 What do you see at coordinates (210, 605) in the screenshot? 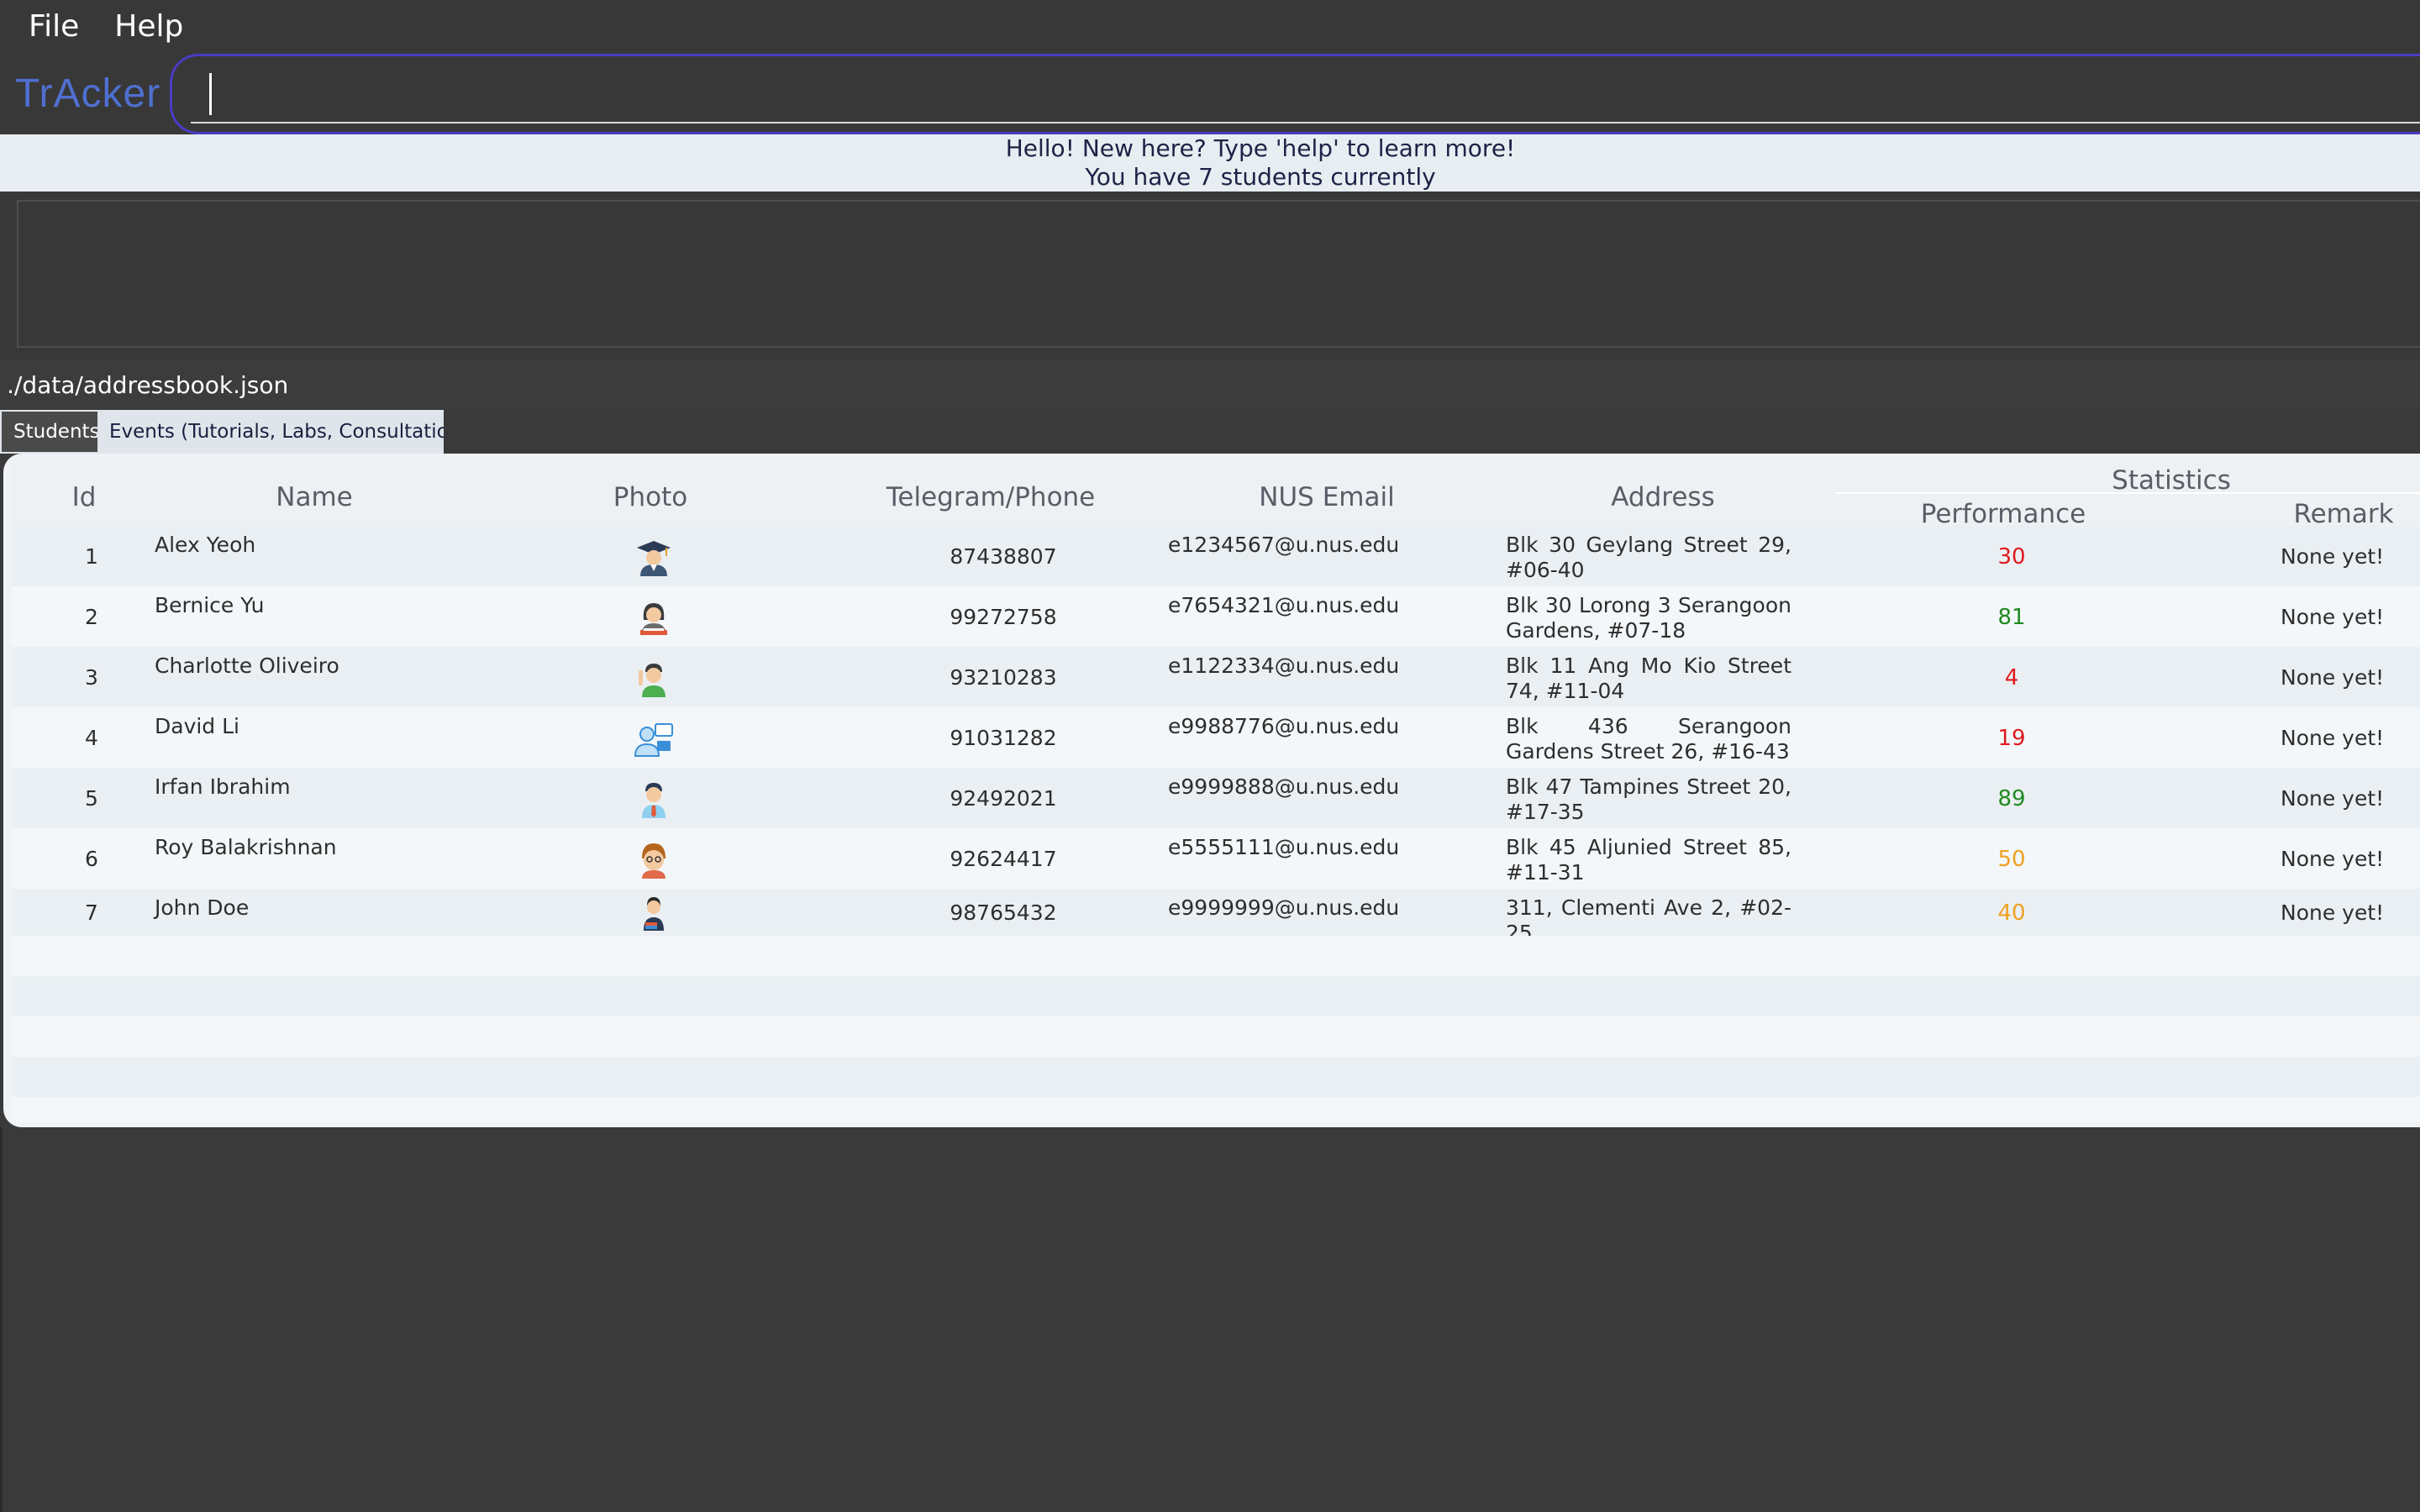
I see `cell-name: Bernice Yu` at bounding box center [210, 605].